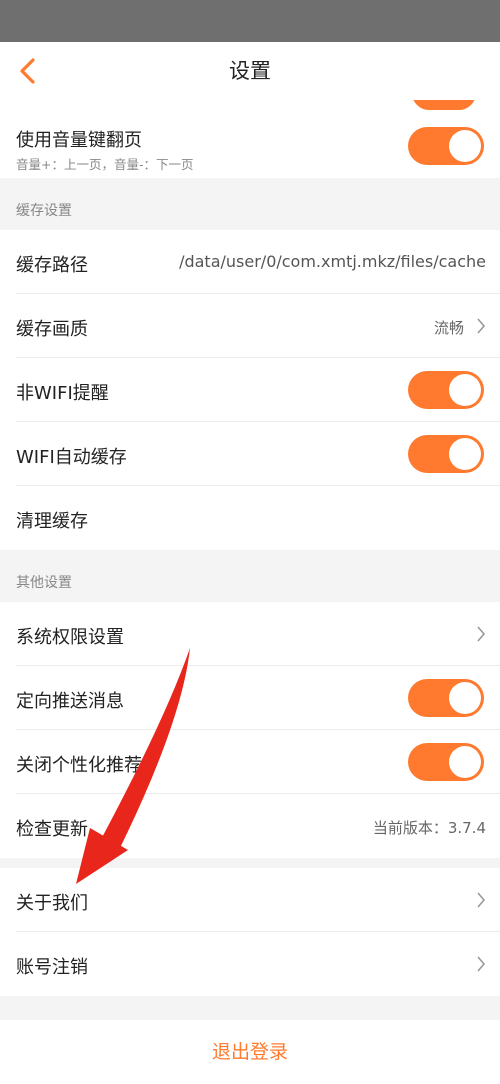 The width and height of the screenshot is (500, 1084). Describe the element at coordinates (250, 698) in the screenshot. I see `setting-targeted-push: 定向推送消息` at that location.